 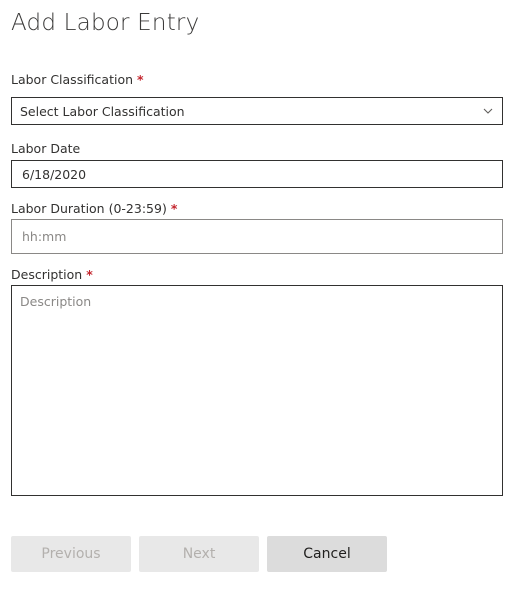 I want to click on labor-duration-label: Labor Duration (0-23:59) *, so click(x=94, y=208).